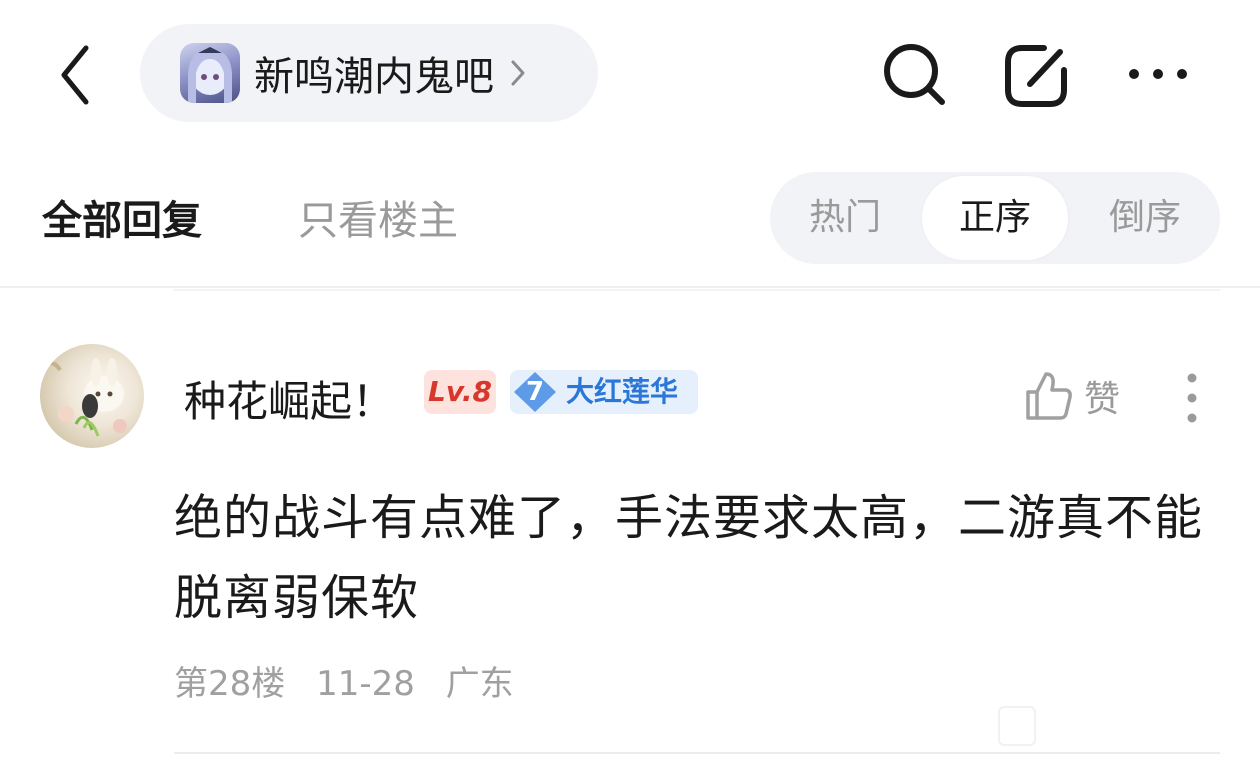 The height and width of the screenshot is (762, 1260). I want to click on like-label: 赞, so click(1102, 399).